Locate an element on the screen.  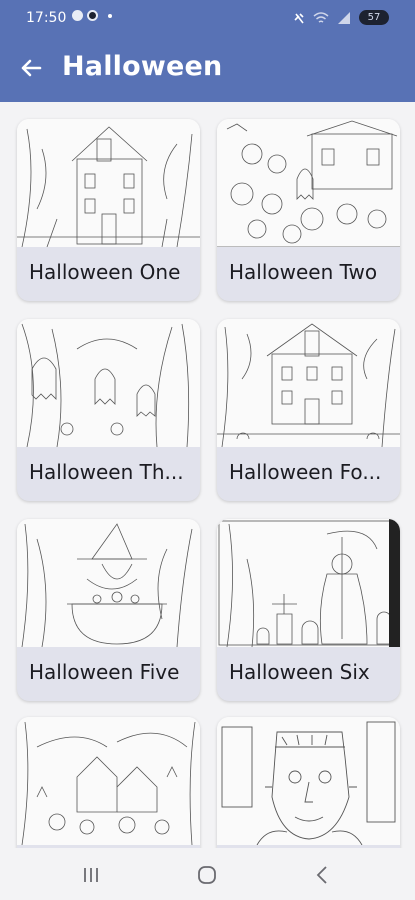
notification-app-icon is located at coordinates (77, 15).